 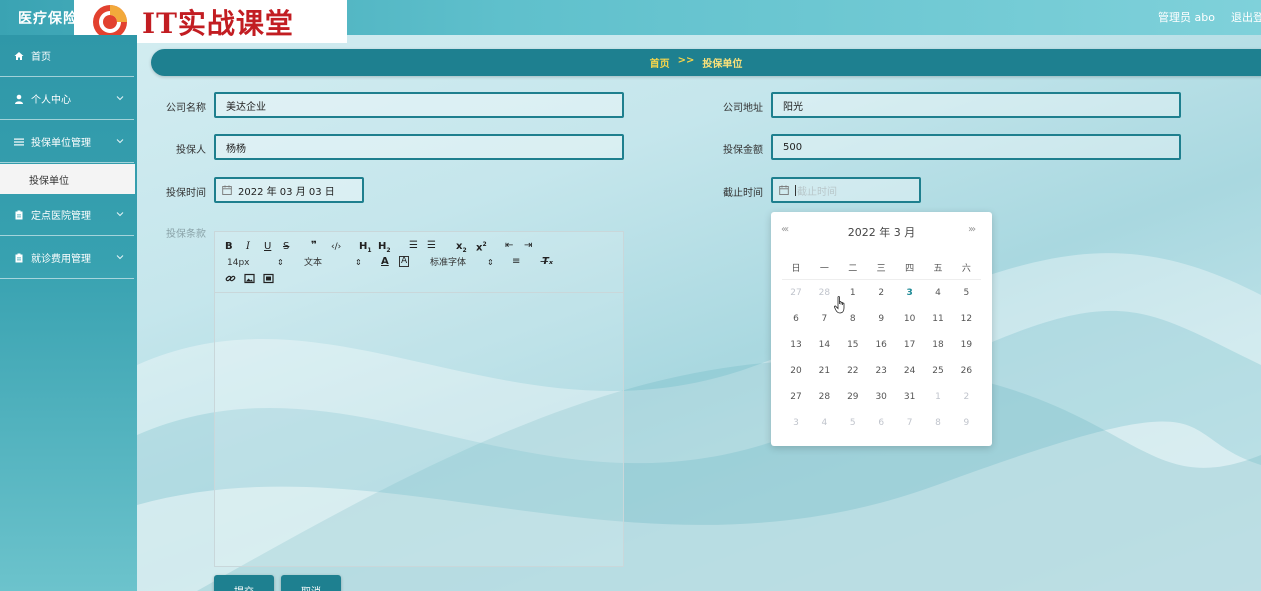 I want to click on indent-icon: ⇥, so click(x=528, y=246).